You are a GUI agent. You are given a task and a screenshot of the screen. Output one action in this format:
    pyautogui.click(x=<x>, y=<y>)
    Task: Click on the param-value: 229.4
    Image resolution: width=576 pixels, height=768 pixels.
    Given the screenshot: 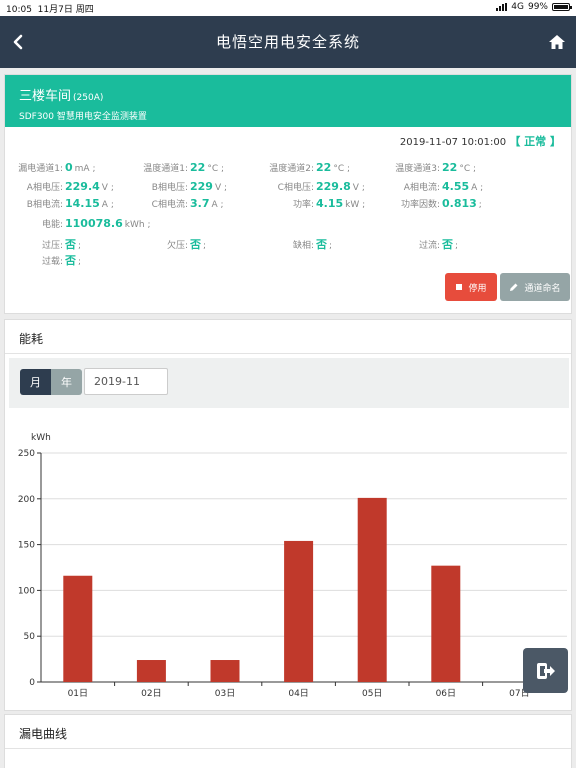 What is the action you would take?
    pyautogui.click(x=82, y=186)
    